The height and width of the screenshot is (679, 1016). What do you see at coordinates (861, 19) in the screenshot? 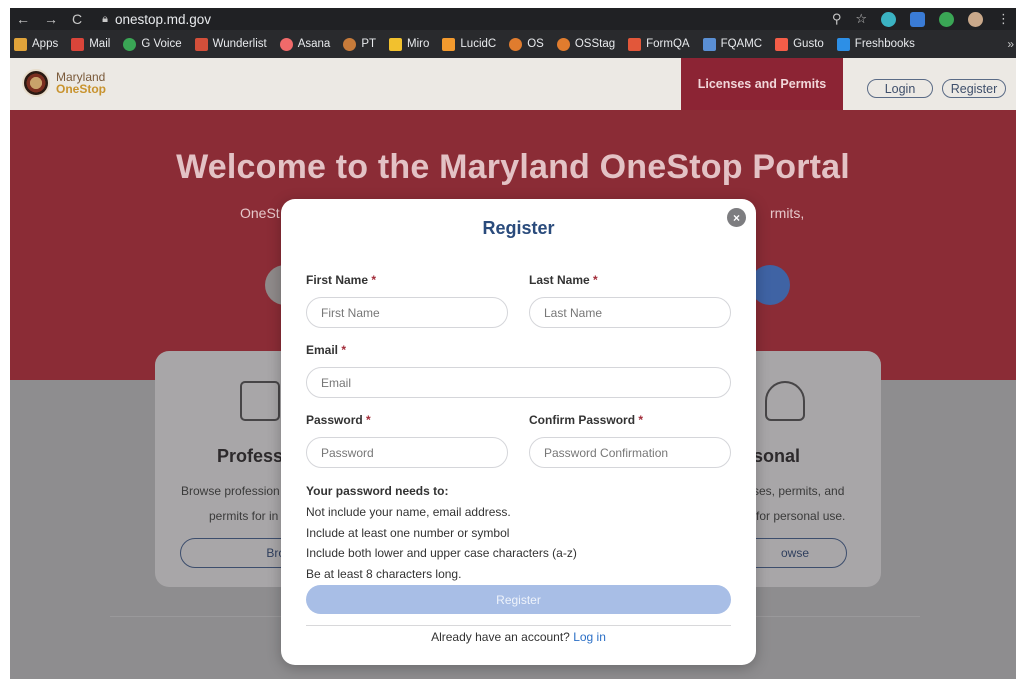
I see `star-icon: ☆` at bounding box center [861, 19].